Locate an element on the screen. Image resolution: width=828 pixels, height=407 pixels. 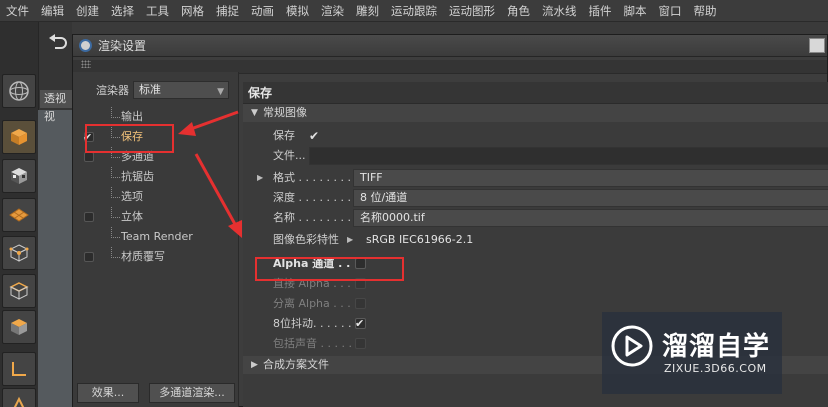
alpha-channel-label: Alpha 通道 . . . . is located at coordinates (320, 263).